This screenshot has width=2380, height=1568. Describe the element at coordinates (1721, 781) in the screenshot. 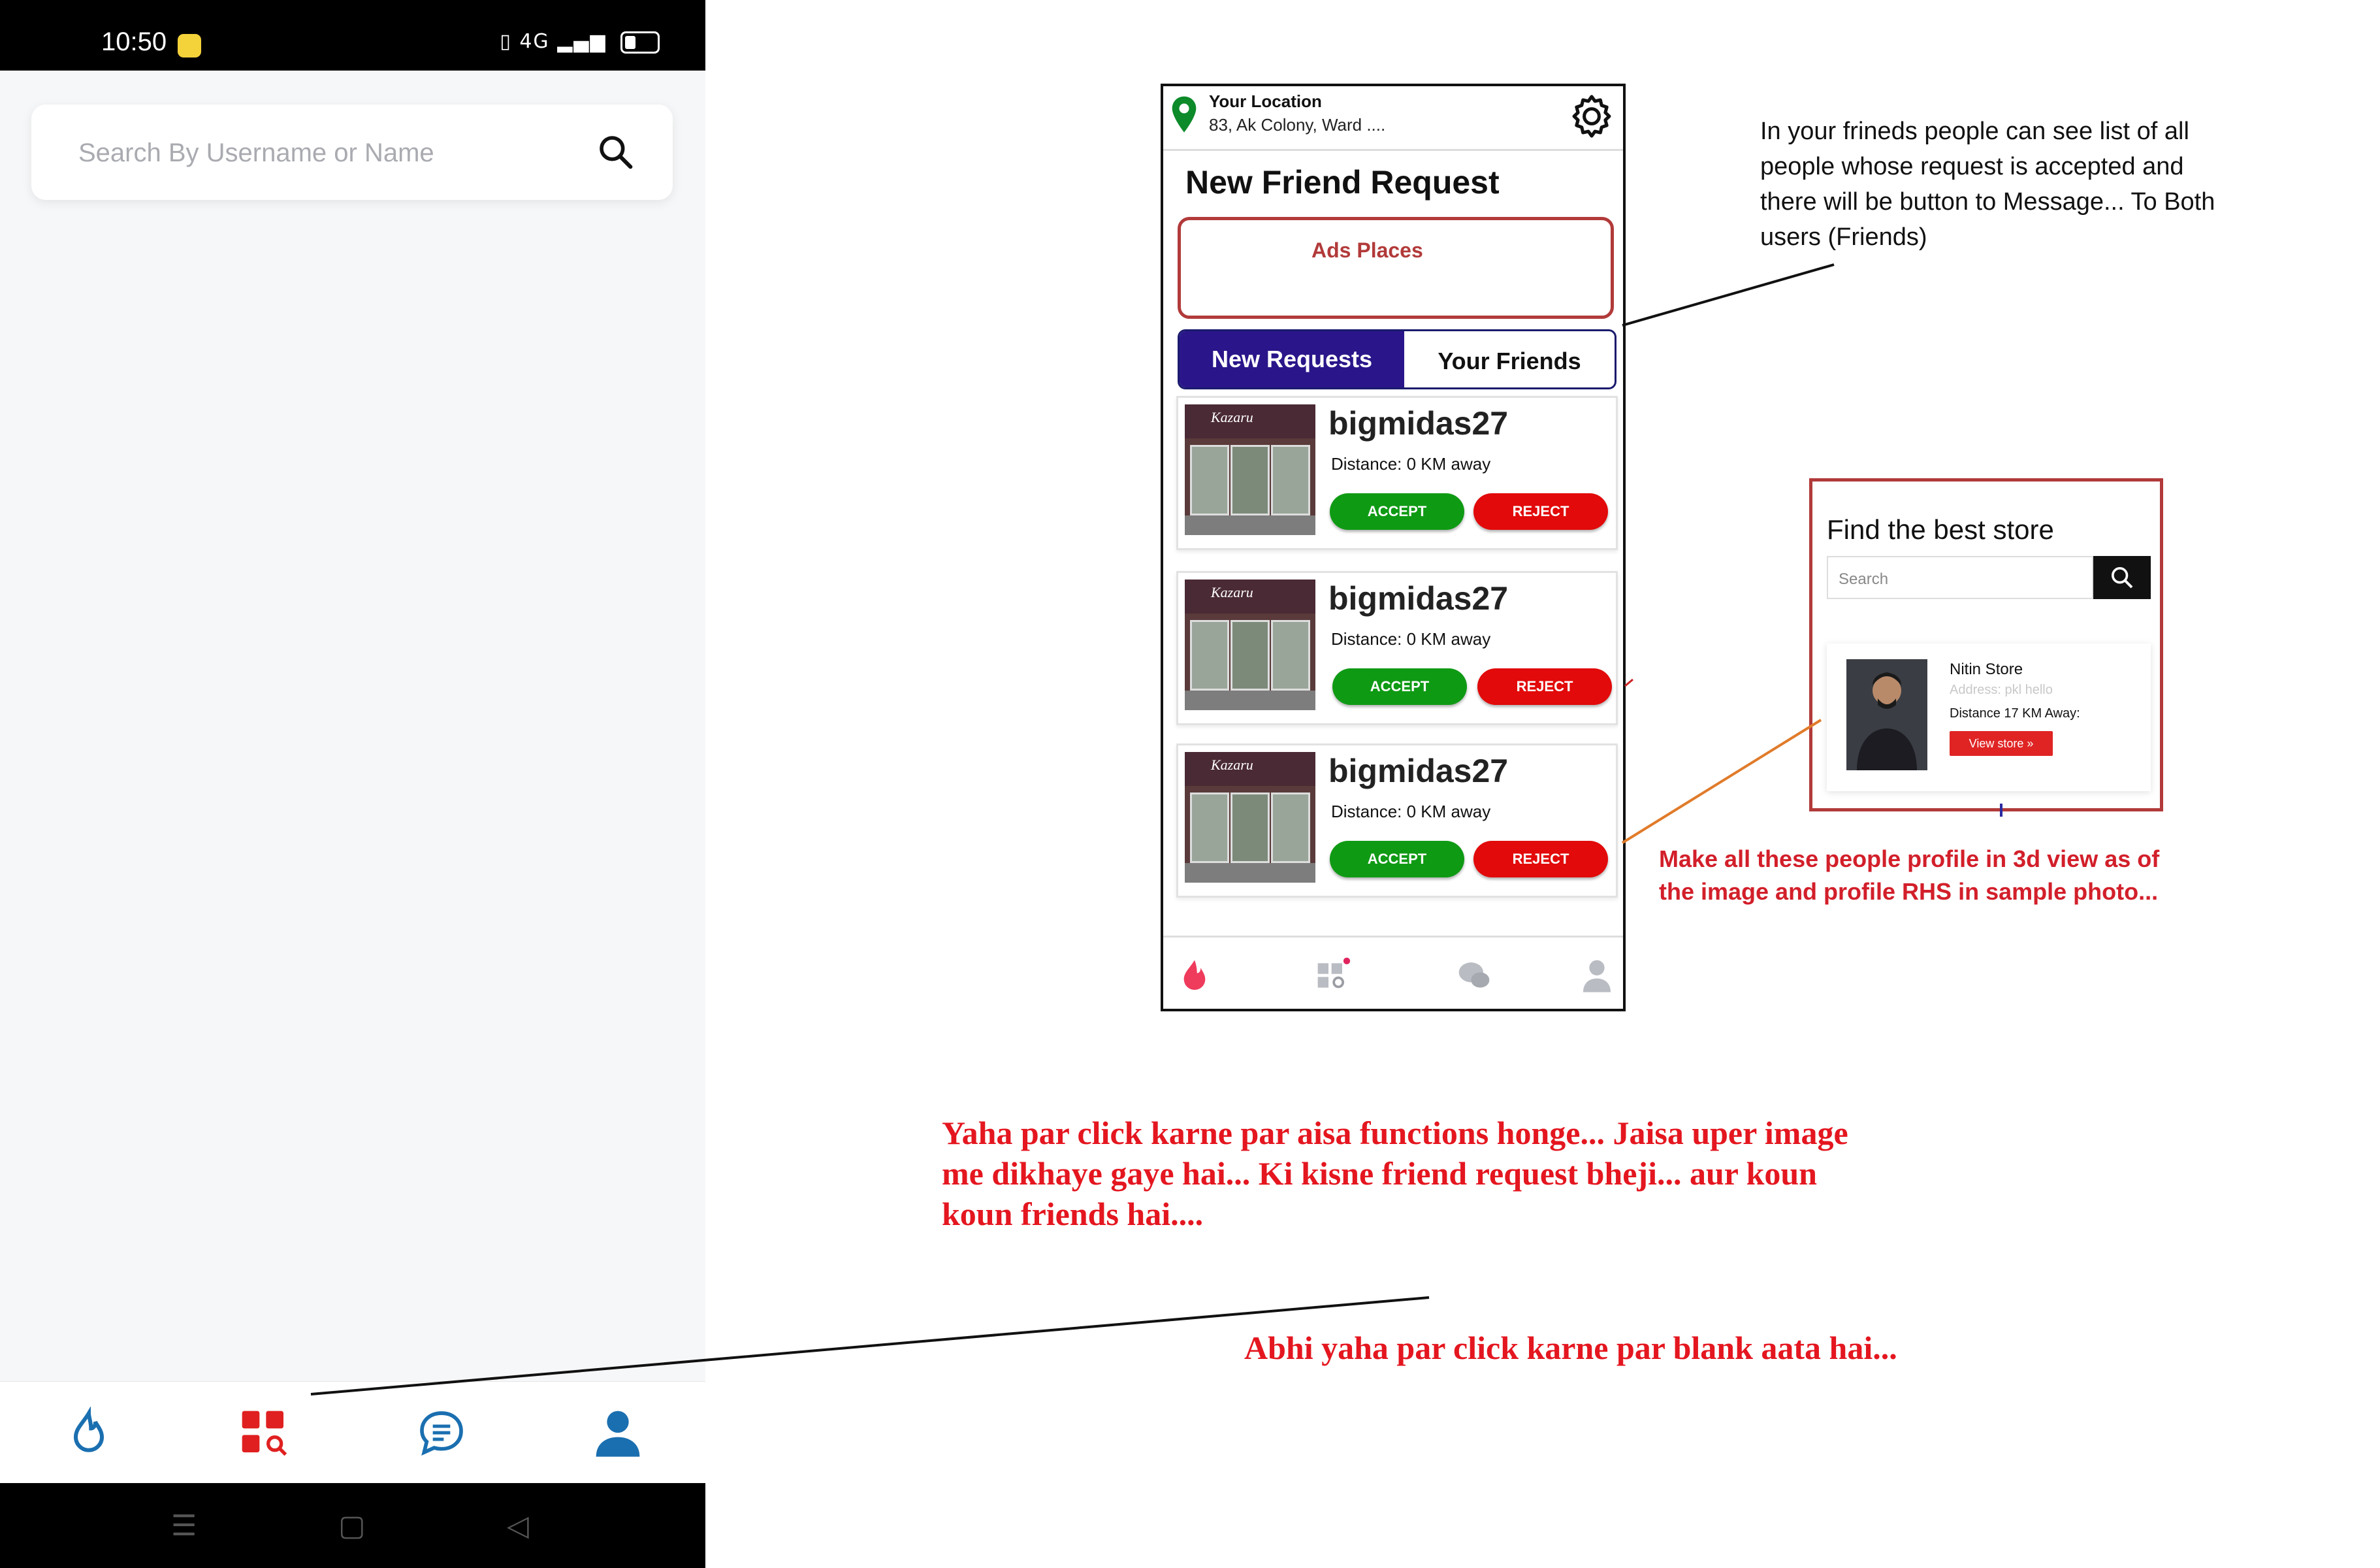

I see `profile-pointer-line` at that location.